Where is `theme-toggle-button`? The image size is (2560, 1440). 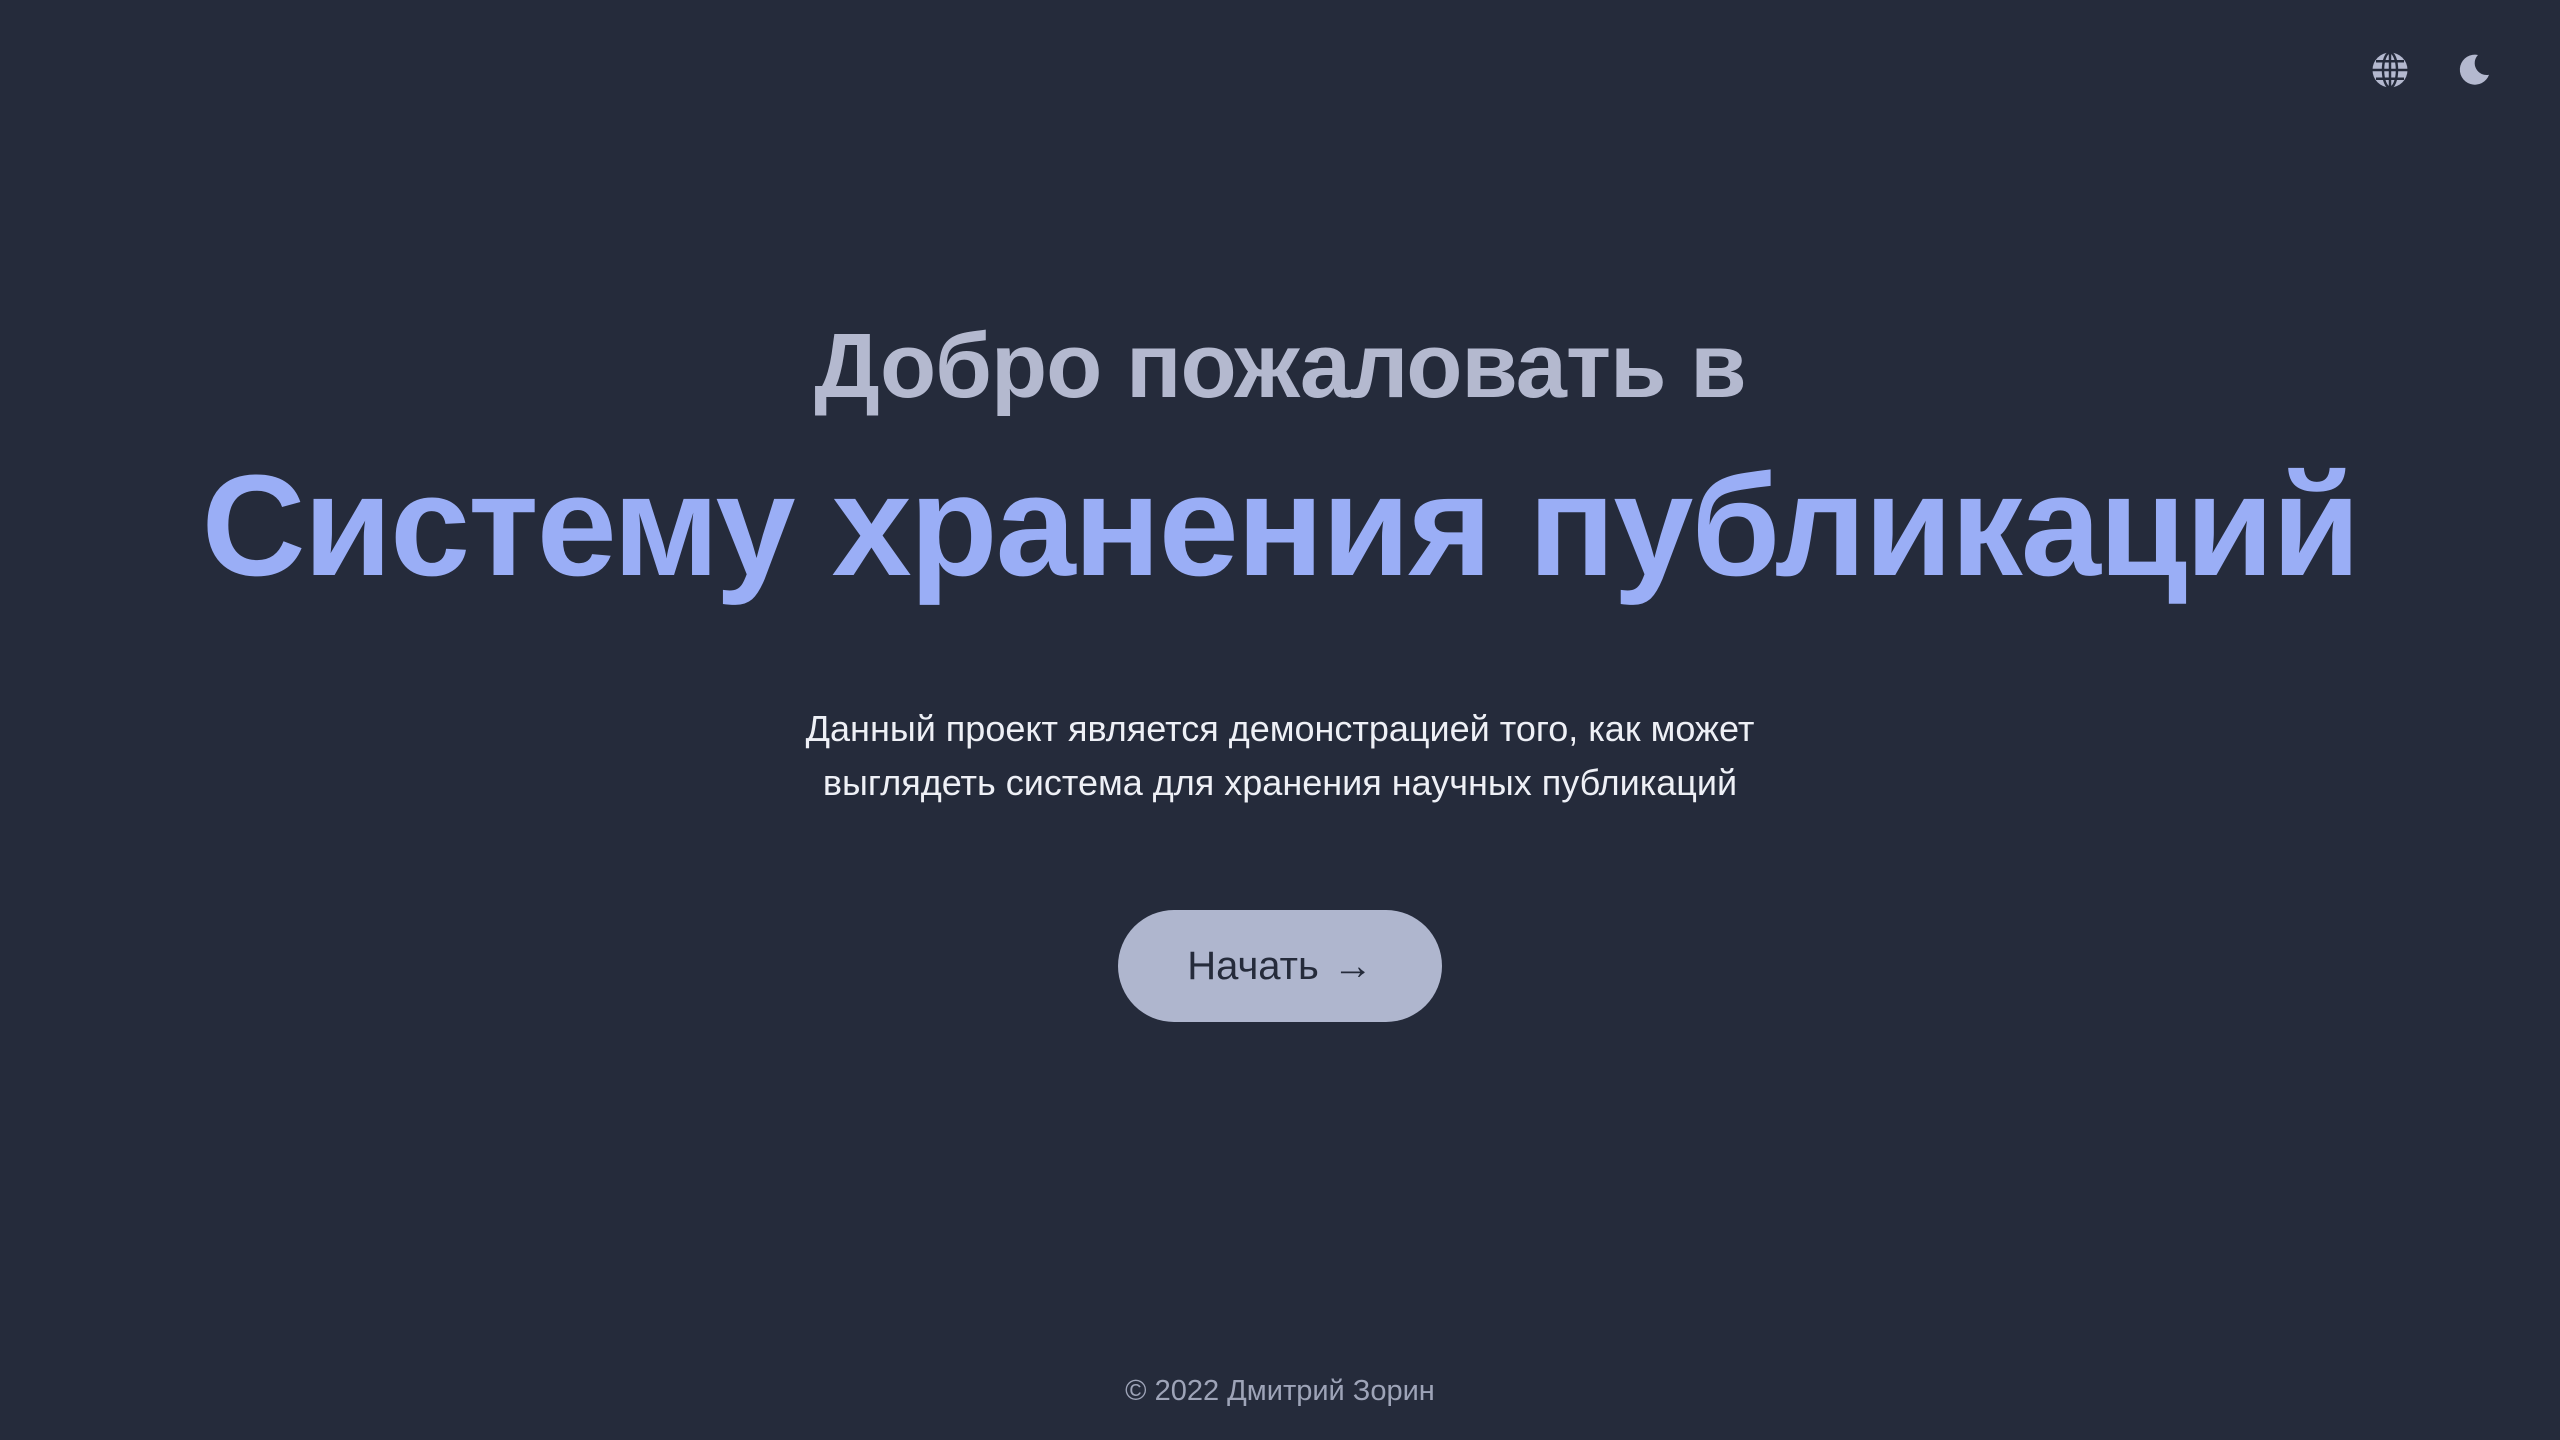
theme-toggle-button is located at coordinates (2474, 70).